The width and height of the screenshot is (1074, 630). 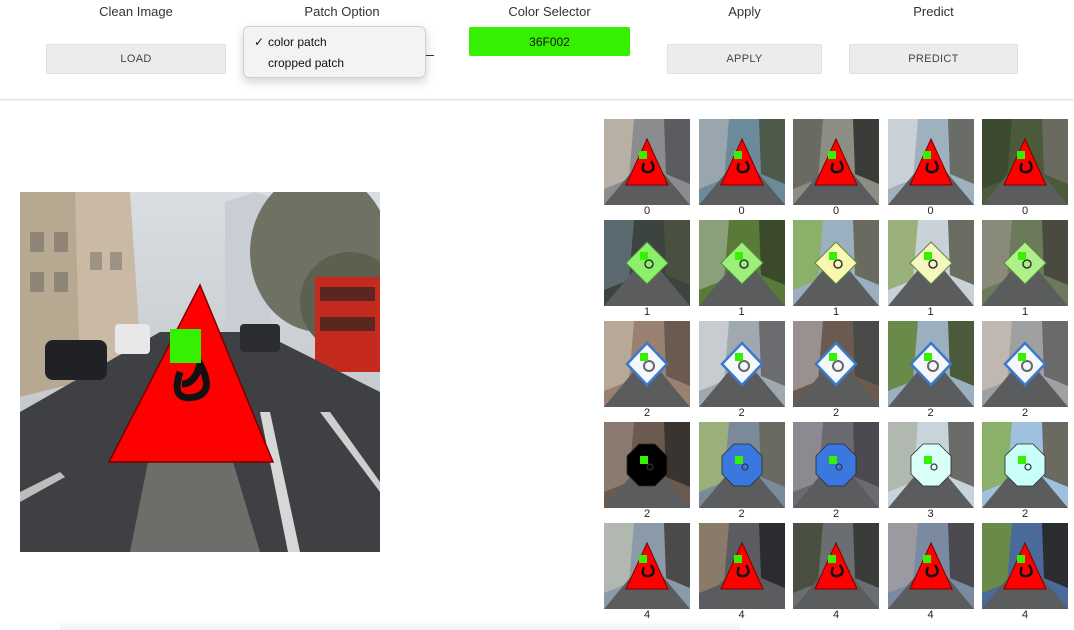 I want to click on apply-label: Apply, so click(x=744, y=11).